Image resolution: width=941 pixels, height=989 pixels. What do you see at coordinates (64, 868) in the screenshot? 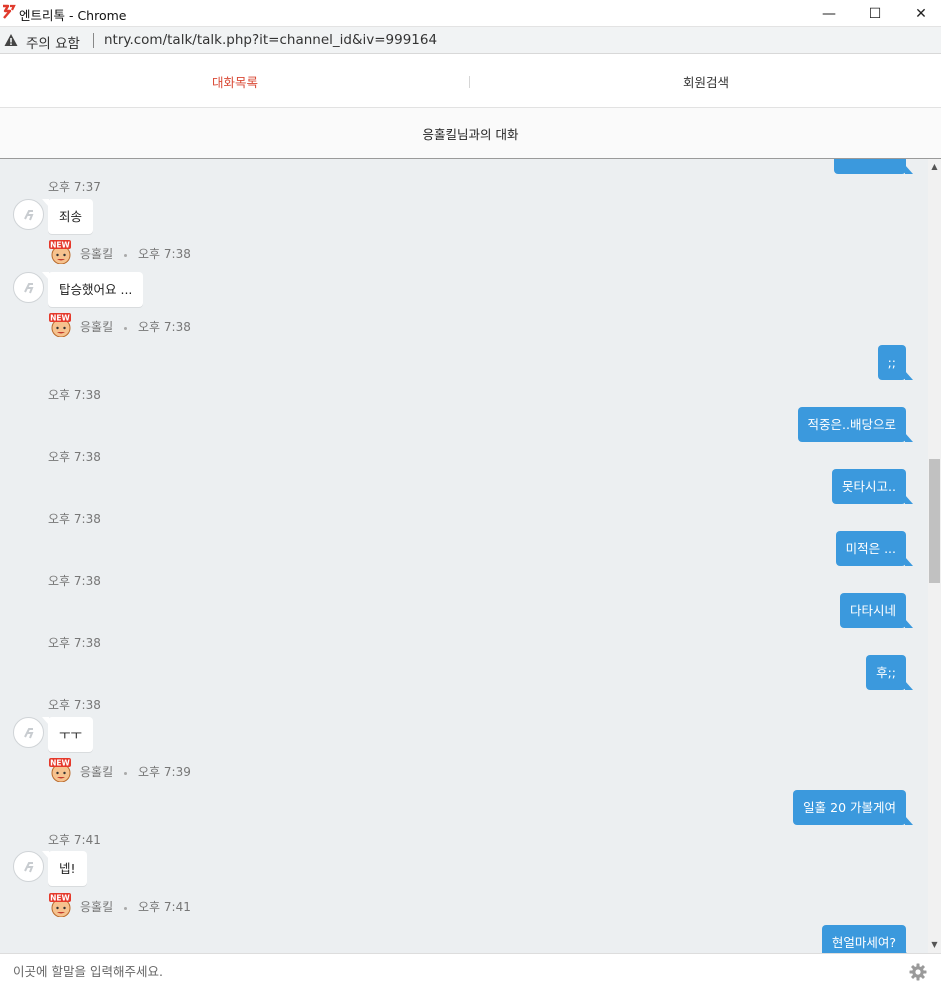
I see `incoming-message: 넵!` at bounding box center [64, 868].